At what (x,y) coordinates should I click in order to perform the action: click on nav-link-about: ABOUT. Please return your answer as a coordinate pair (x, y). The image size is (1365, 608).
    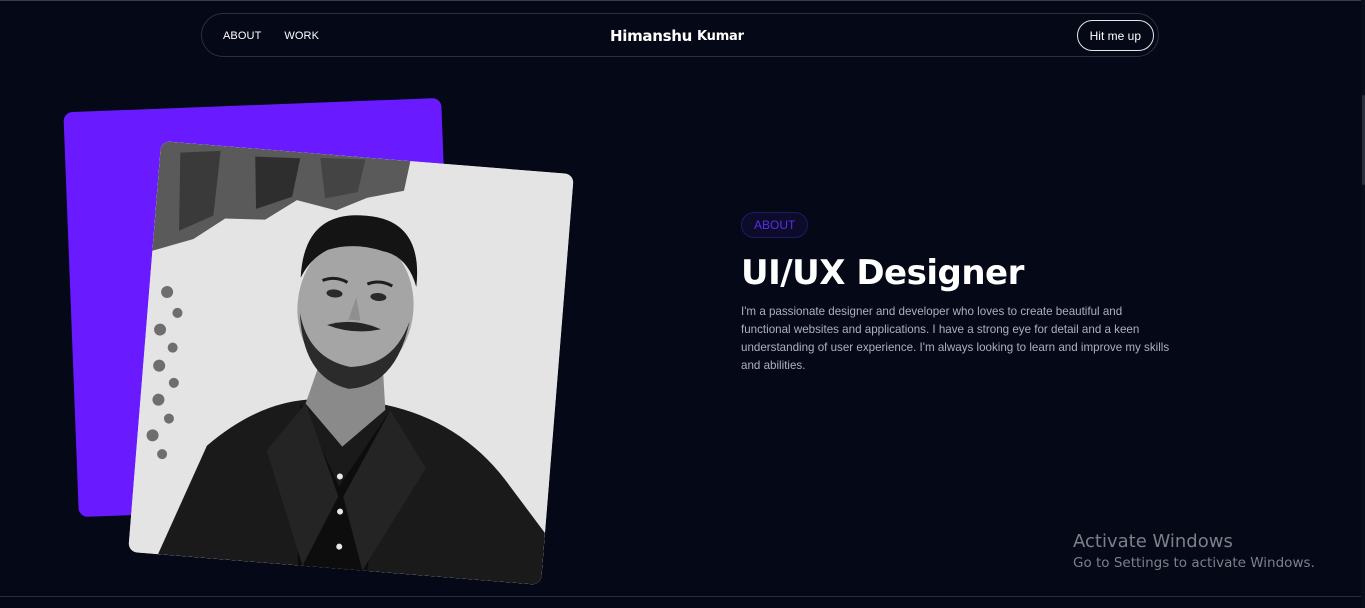
    Looking at the image, I should click on (242, 36).